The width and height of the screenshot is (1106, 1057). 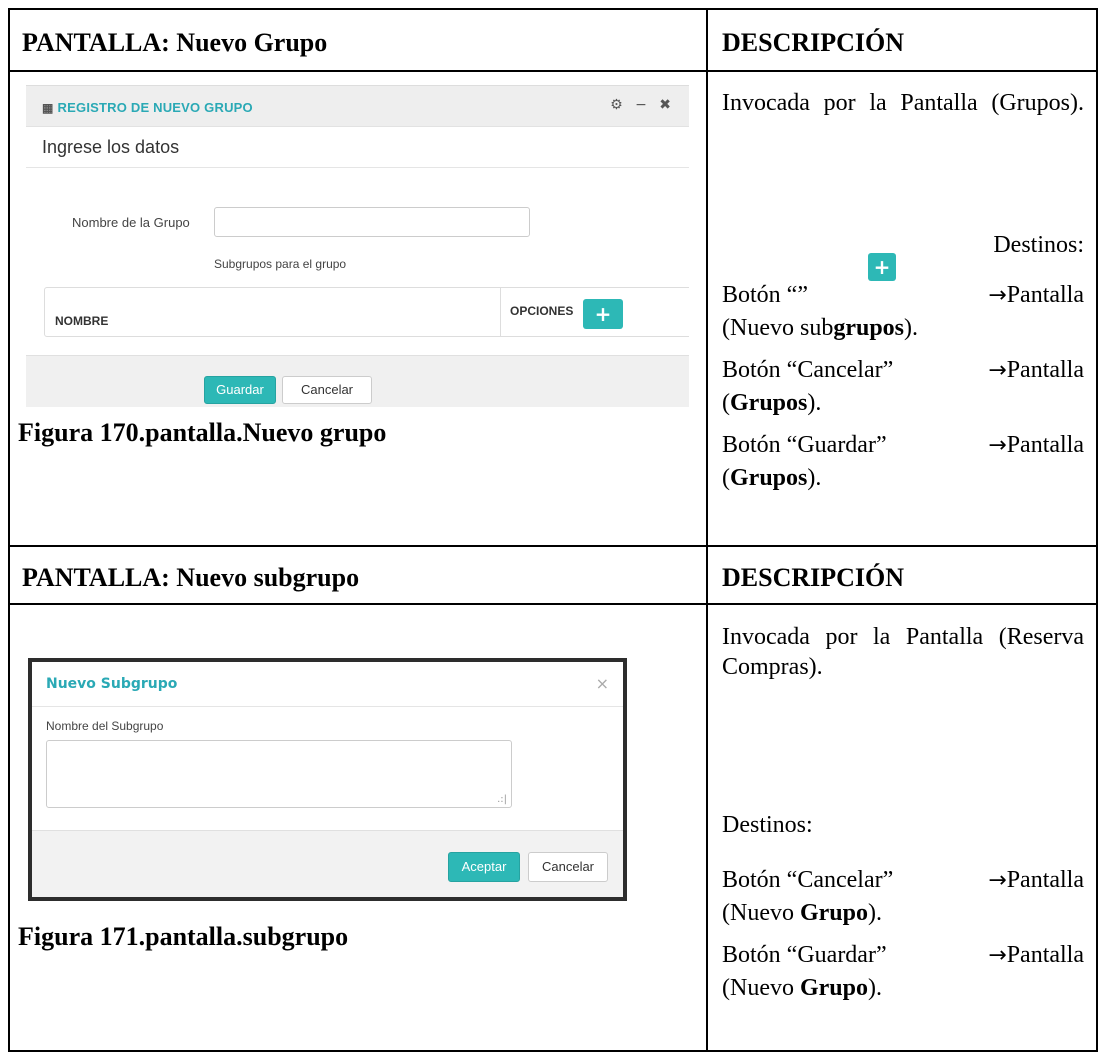 What do you see at coordinates (903, 295) in the screenshot?
I see `destination-line-1: Botón “” →Pantalla` at bounding box center [903, 295].